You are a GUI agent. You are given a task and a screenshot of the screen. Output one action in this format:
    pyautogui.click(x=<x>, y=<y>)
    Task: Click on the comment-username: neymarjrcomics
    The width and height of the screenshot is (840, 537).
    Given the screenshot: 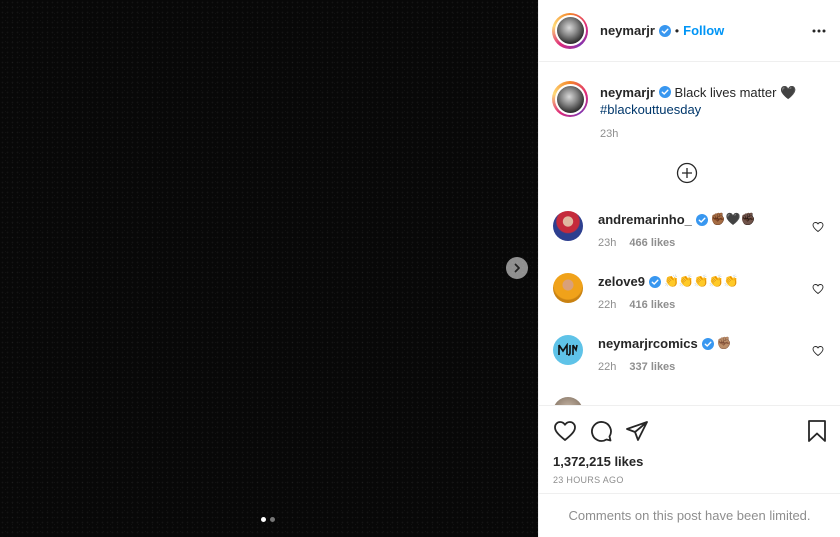 What is the action you would take?
    pyautogui.click(x=648, y=343)
    